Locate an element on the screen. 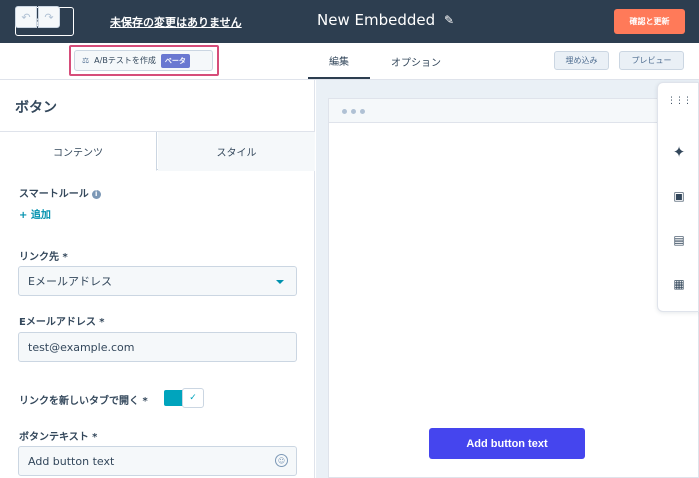 This screenshot has width=699, height=478. pencil-icon: ✎ is located at coordinates (449, 20).